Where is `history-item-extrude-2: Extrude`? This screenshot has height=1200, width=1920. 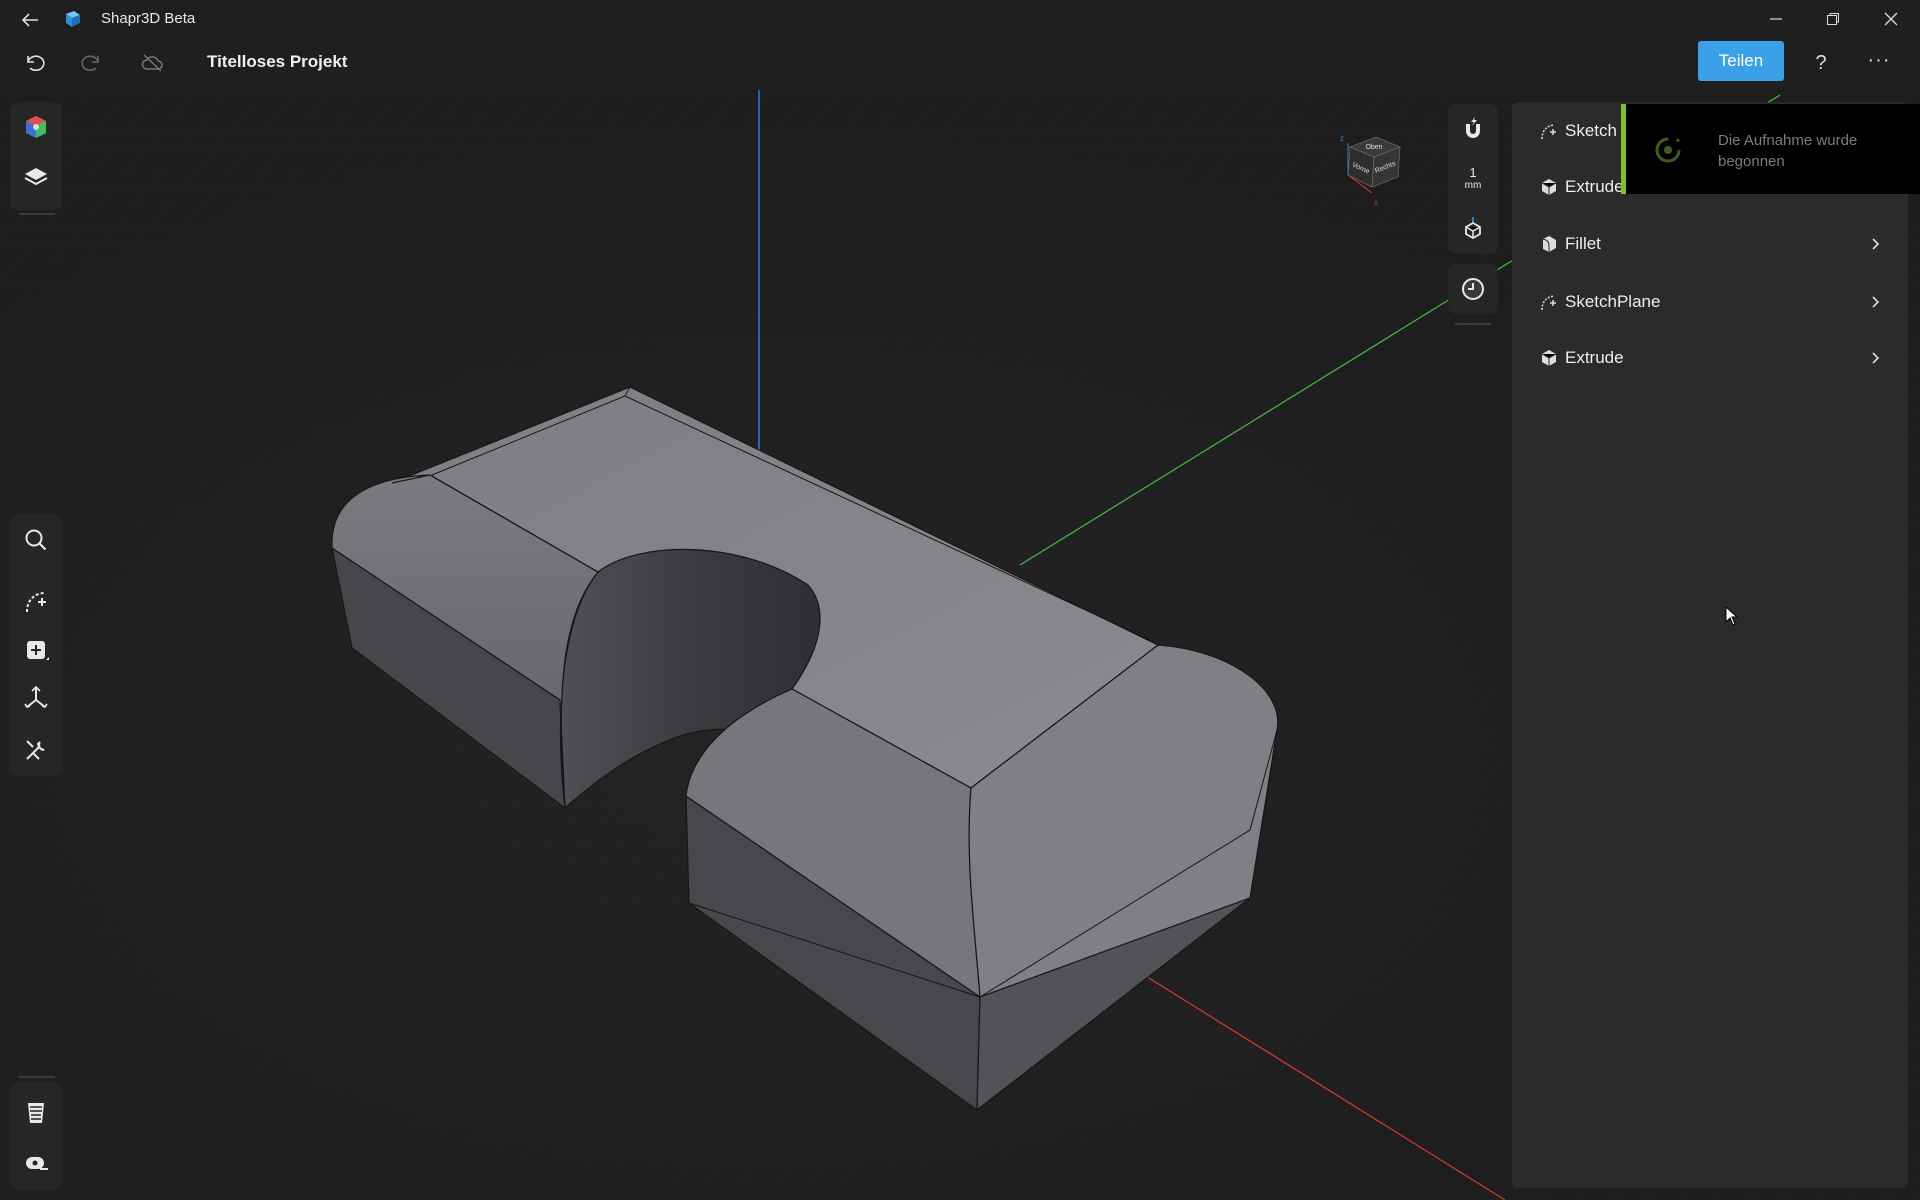 history-item-extrude-2: Extrude is located at coordinates (1710, 358).